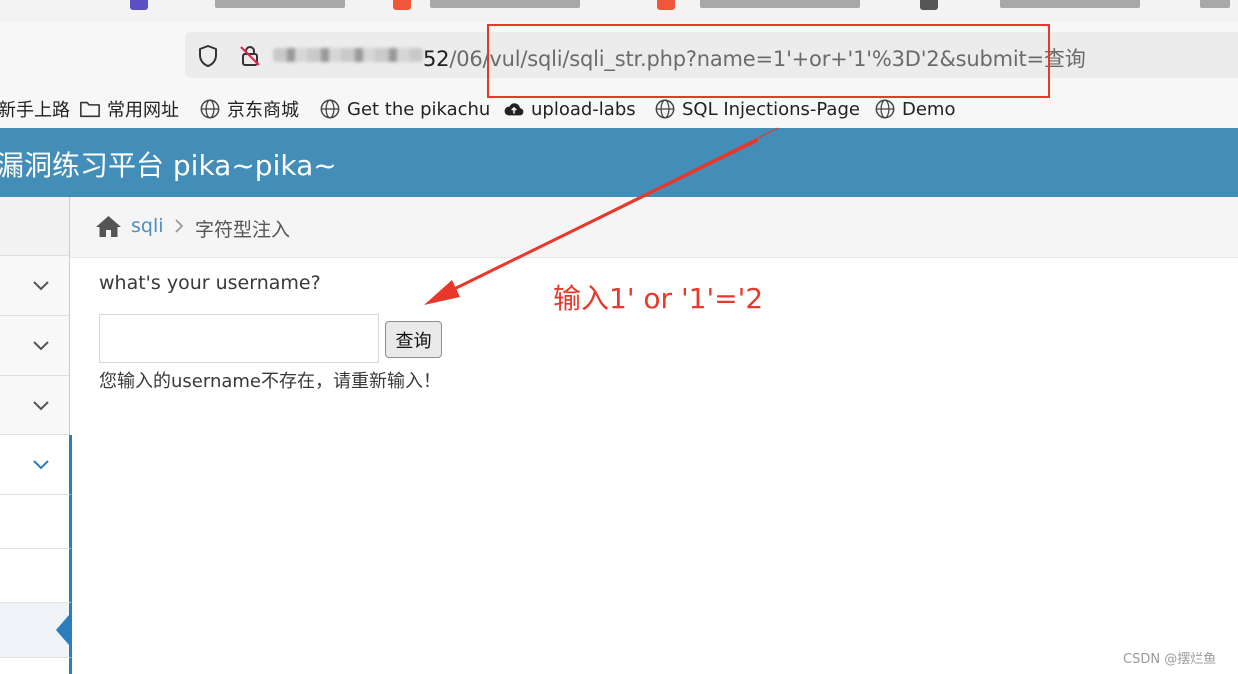 Image resolution: width=1238 pixels, height=674 pixels. Describe the element at coordinates (263, 110) in the screenshot. I see `bookmark-label: 京东商城` at that location.